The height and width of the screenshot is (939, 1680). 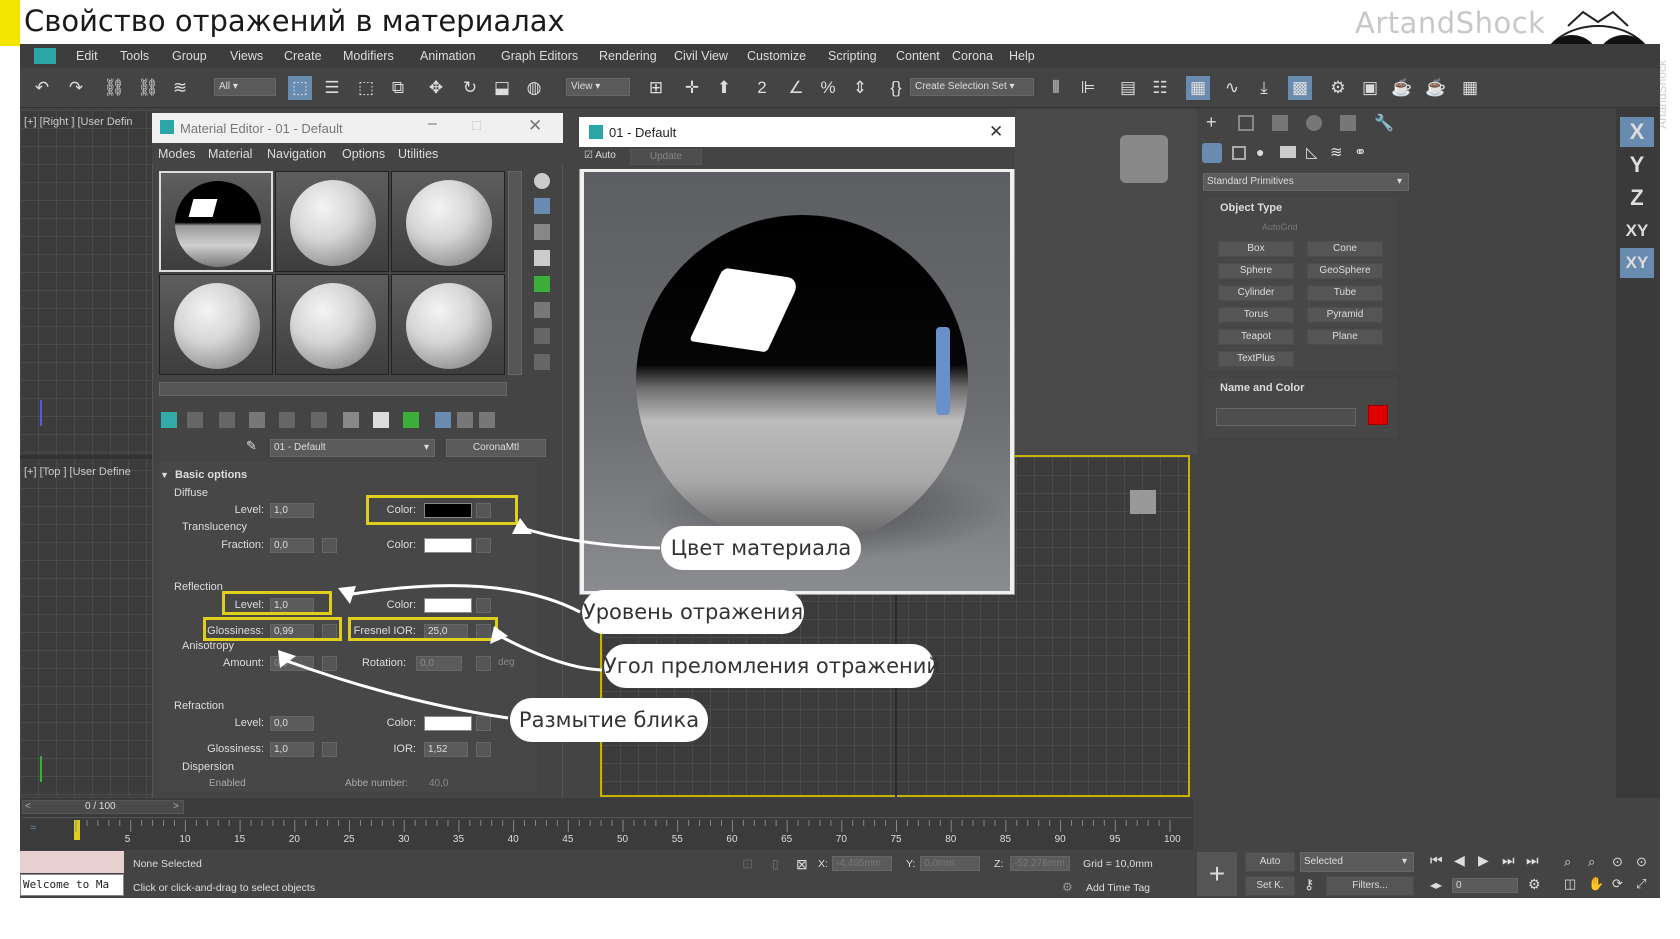 I want to click on select-manipulate-icon: ✛, so click(x=692, y=88).